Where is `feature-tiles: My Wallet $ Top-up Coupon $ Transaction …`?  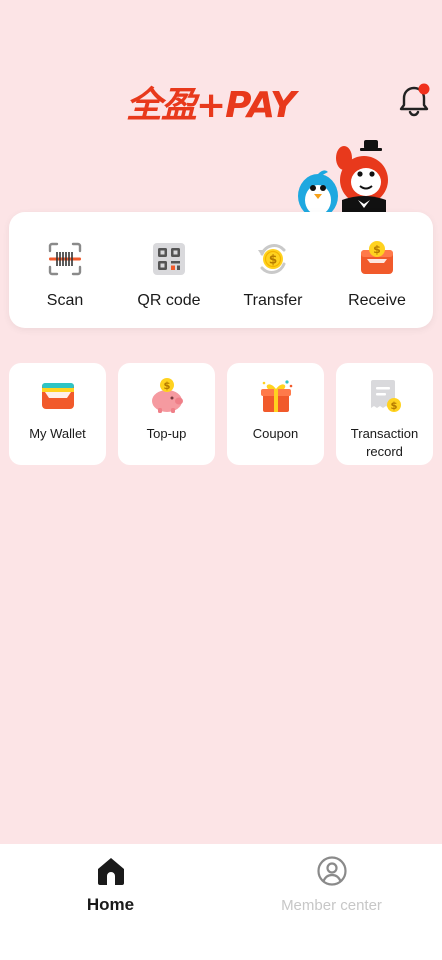 feature-tiles: My Wallet $ Top-up Coupon $ Transaction … is located at coordinates (221, 414).